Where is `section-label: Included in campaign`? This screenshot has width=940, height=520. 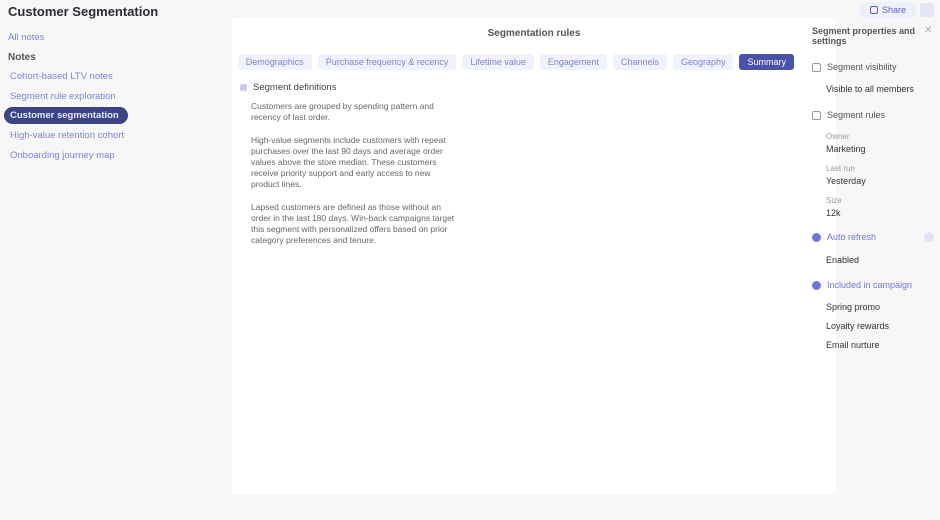
section-label: Included in campaign is located at coordinates (870, 285).